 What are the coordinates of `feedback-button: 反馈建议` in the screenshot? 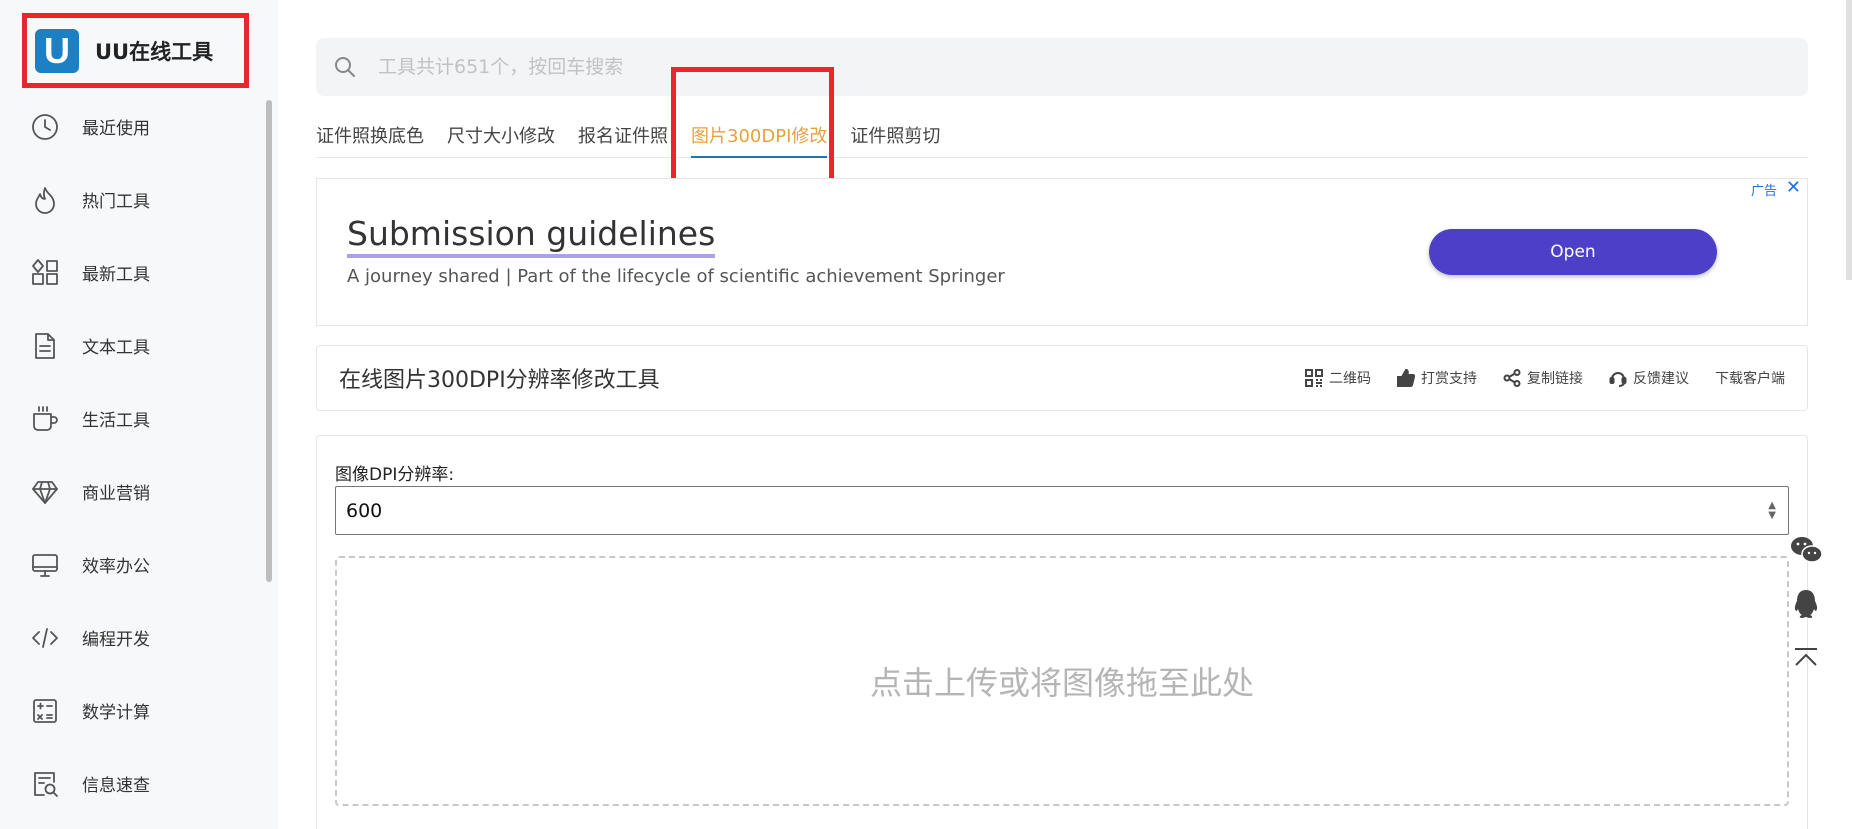 It's located at (1649, 378).